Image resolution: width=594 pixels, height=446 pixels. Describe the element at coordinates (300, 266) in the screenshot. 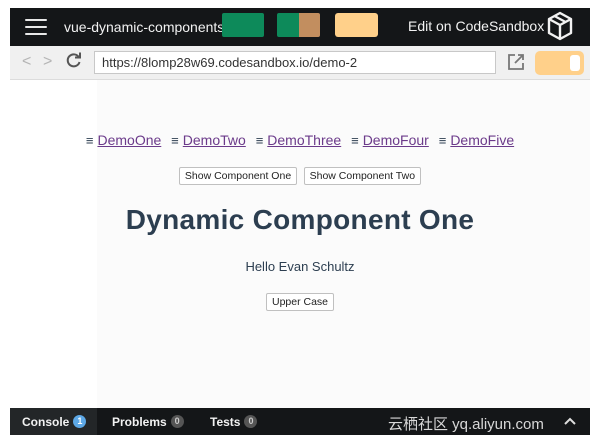

I see `greeting-text: Hello Evan Schultz` at that location.